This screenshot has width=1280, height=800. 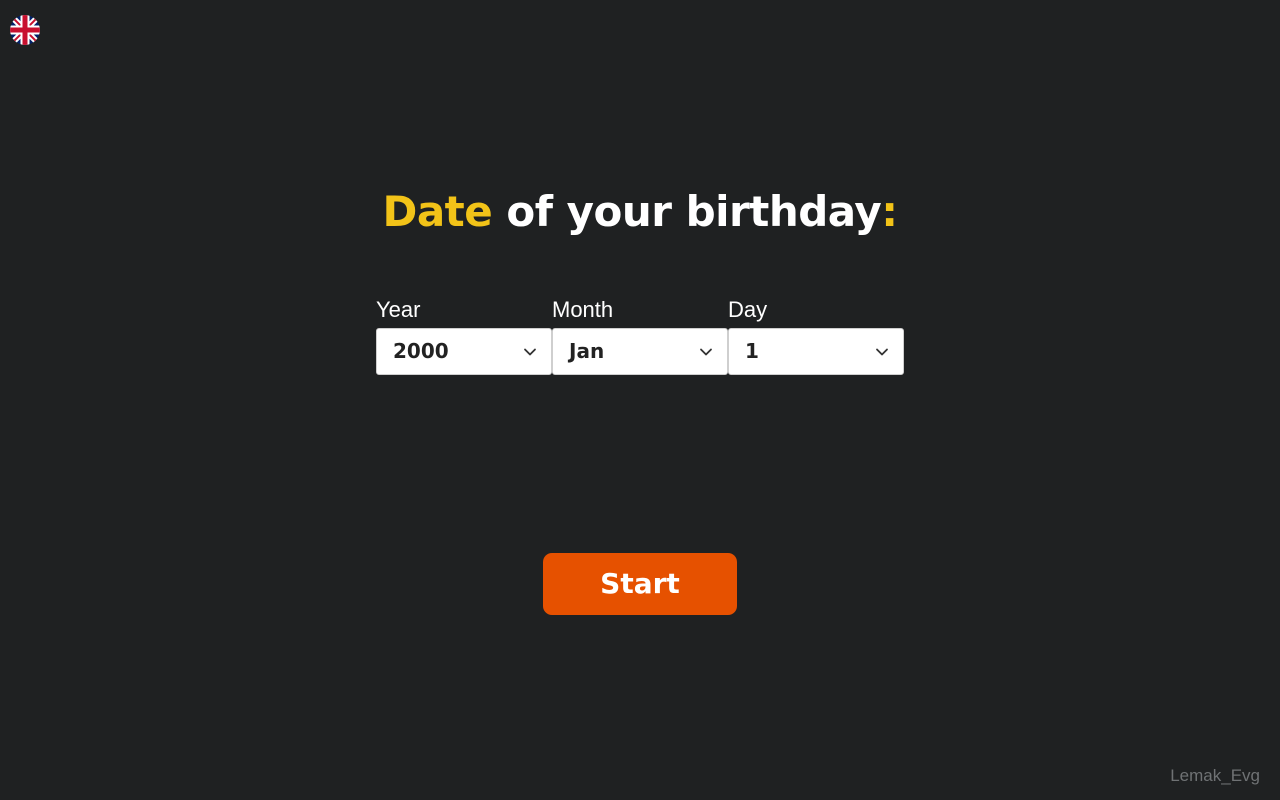 I want to click on title-colon: :, so click(x=889, y=211).